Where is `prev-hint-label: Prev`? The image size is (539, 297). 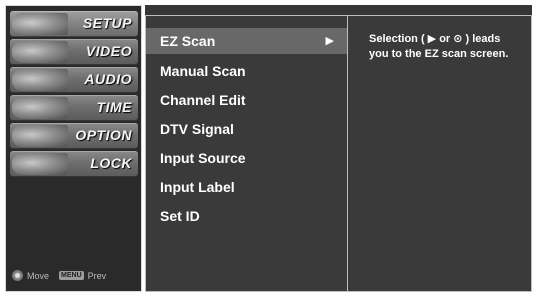 prev-hint-label: Prev is located at coordinates (97, 275).